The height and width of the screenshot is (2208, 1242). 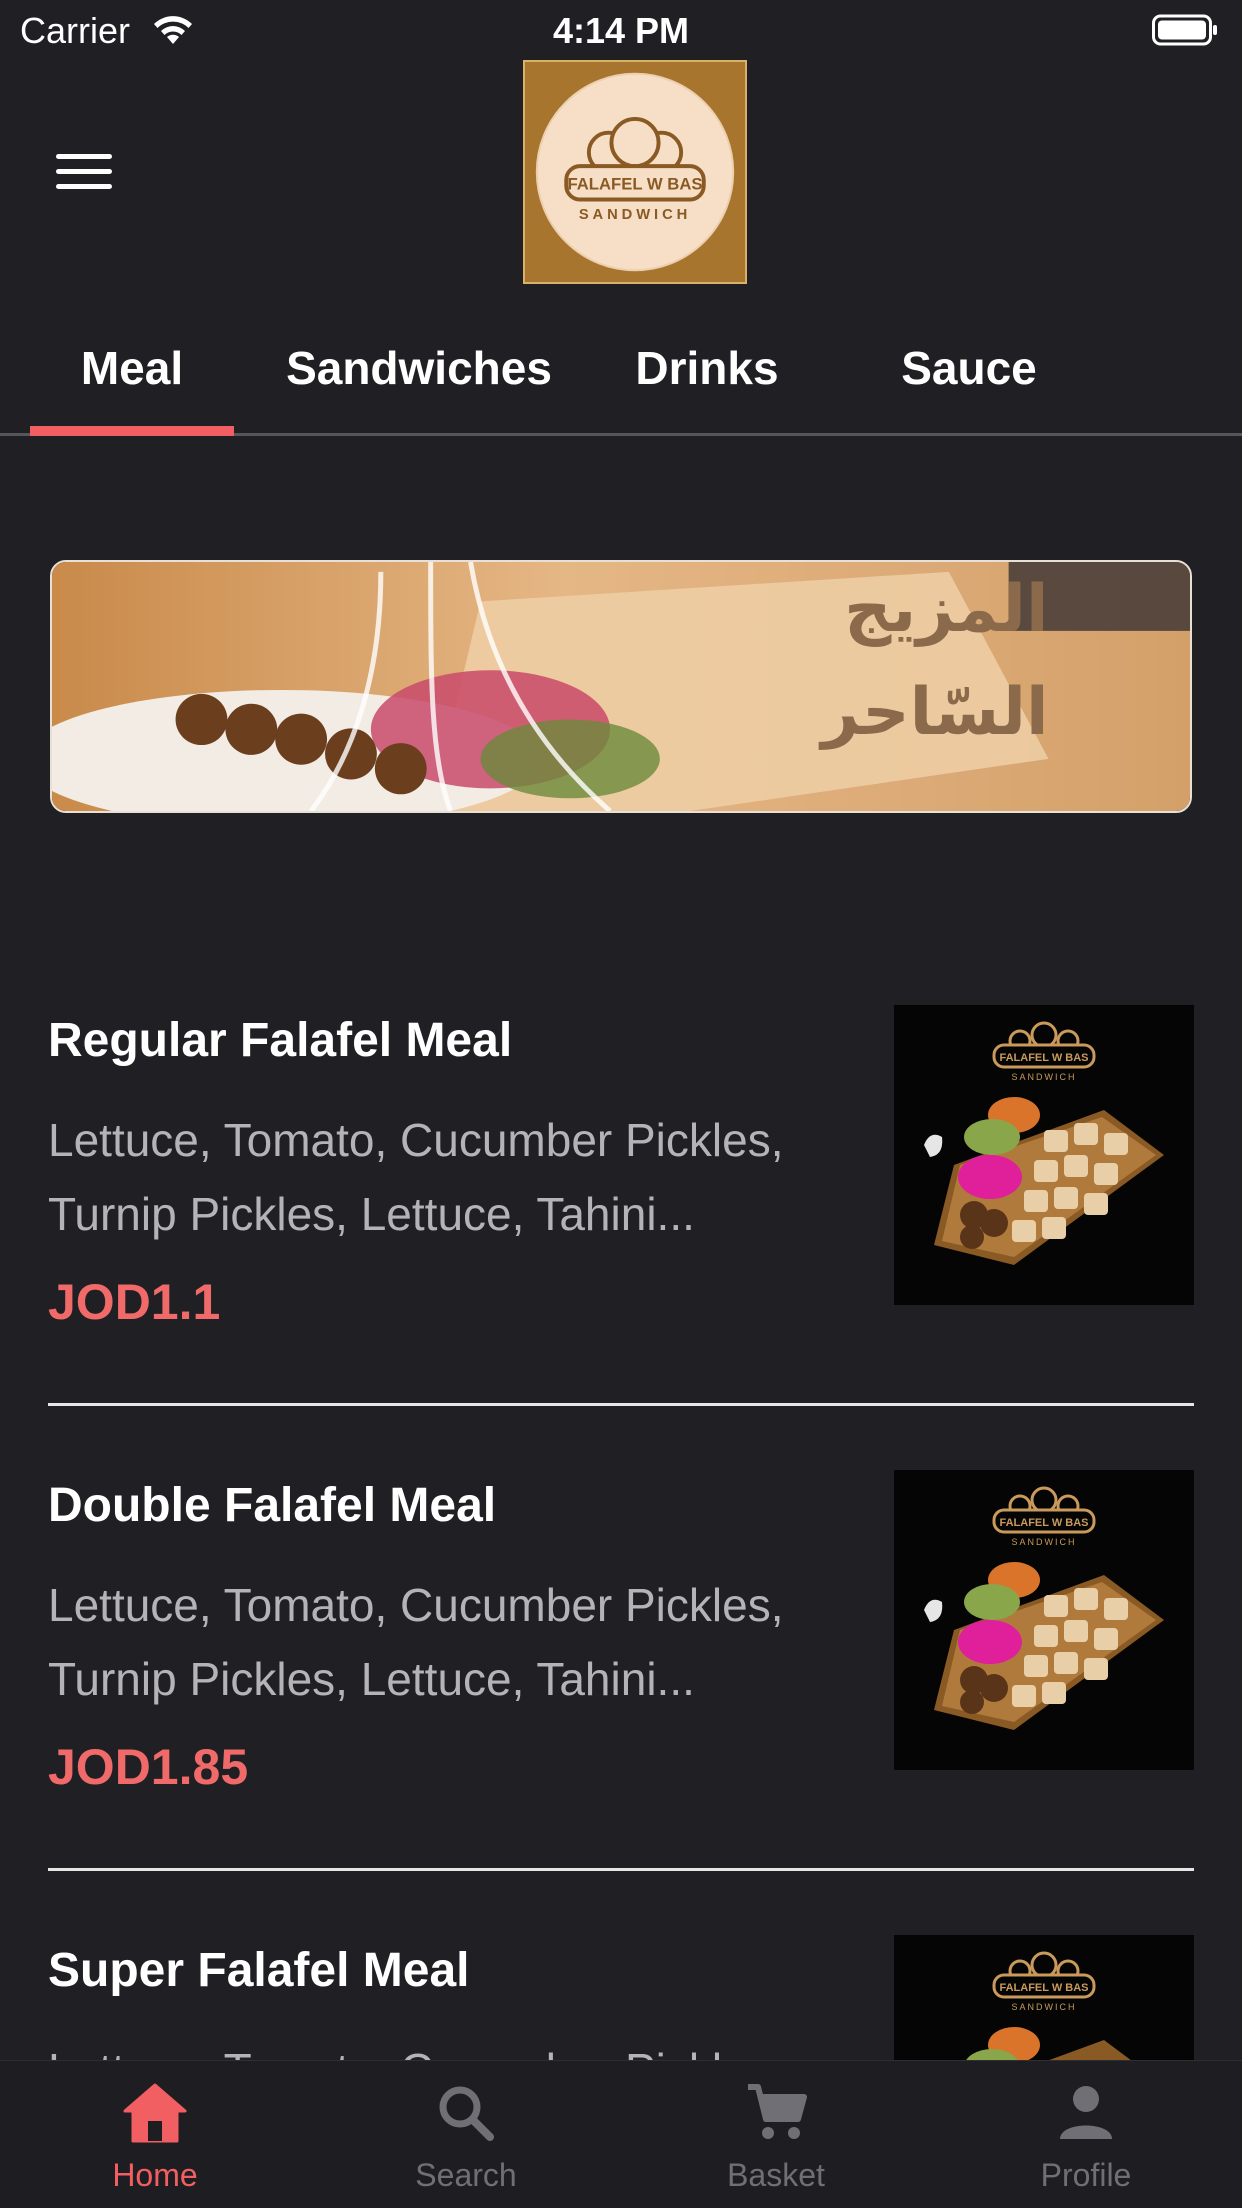 I want to click on nav-home-label: Home, so click(x=155, y=2175).